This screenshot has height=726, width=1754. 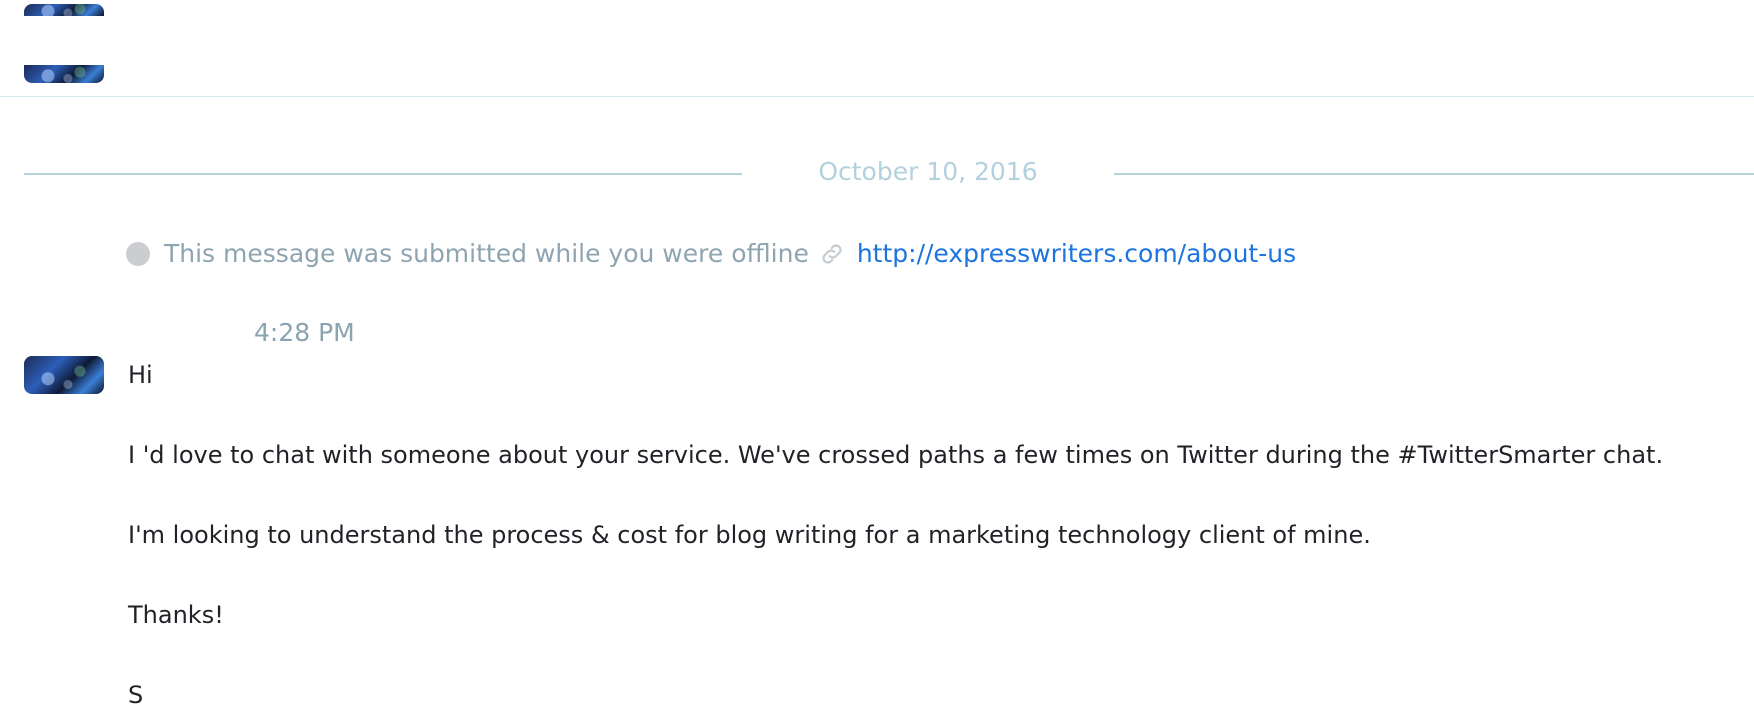 What do you see at coordinates (928, 171) in the screenshot?
I see `date-separator-label: October 10, 2016` at bounding box center [928, 171].